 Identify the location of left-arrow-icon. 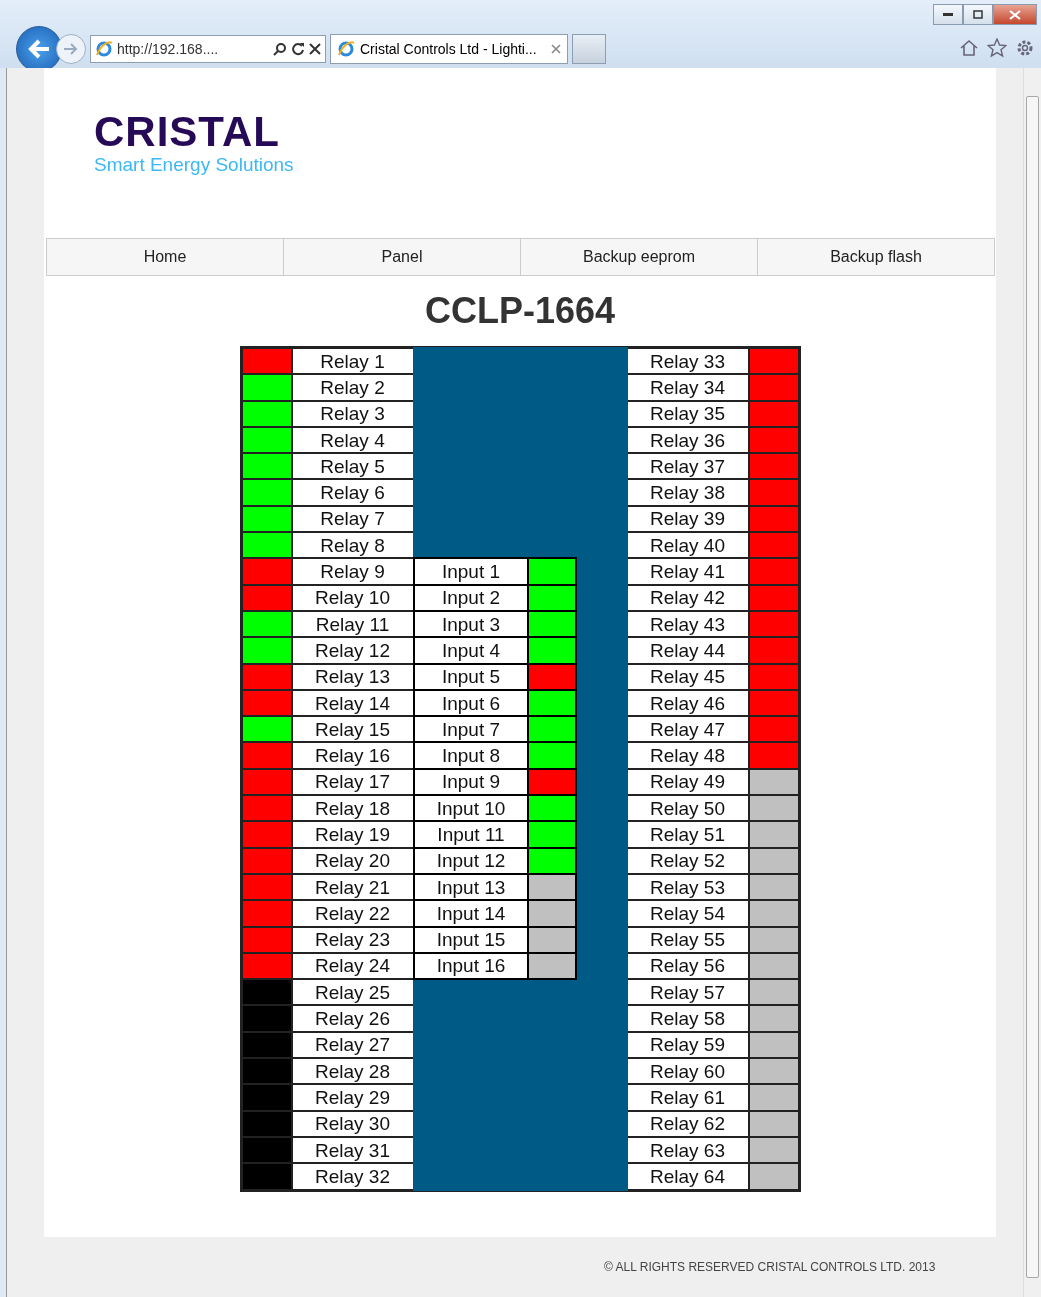
(39, 49).